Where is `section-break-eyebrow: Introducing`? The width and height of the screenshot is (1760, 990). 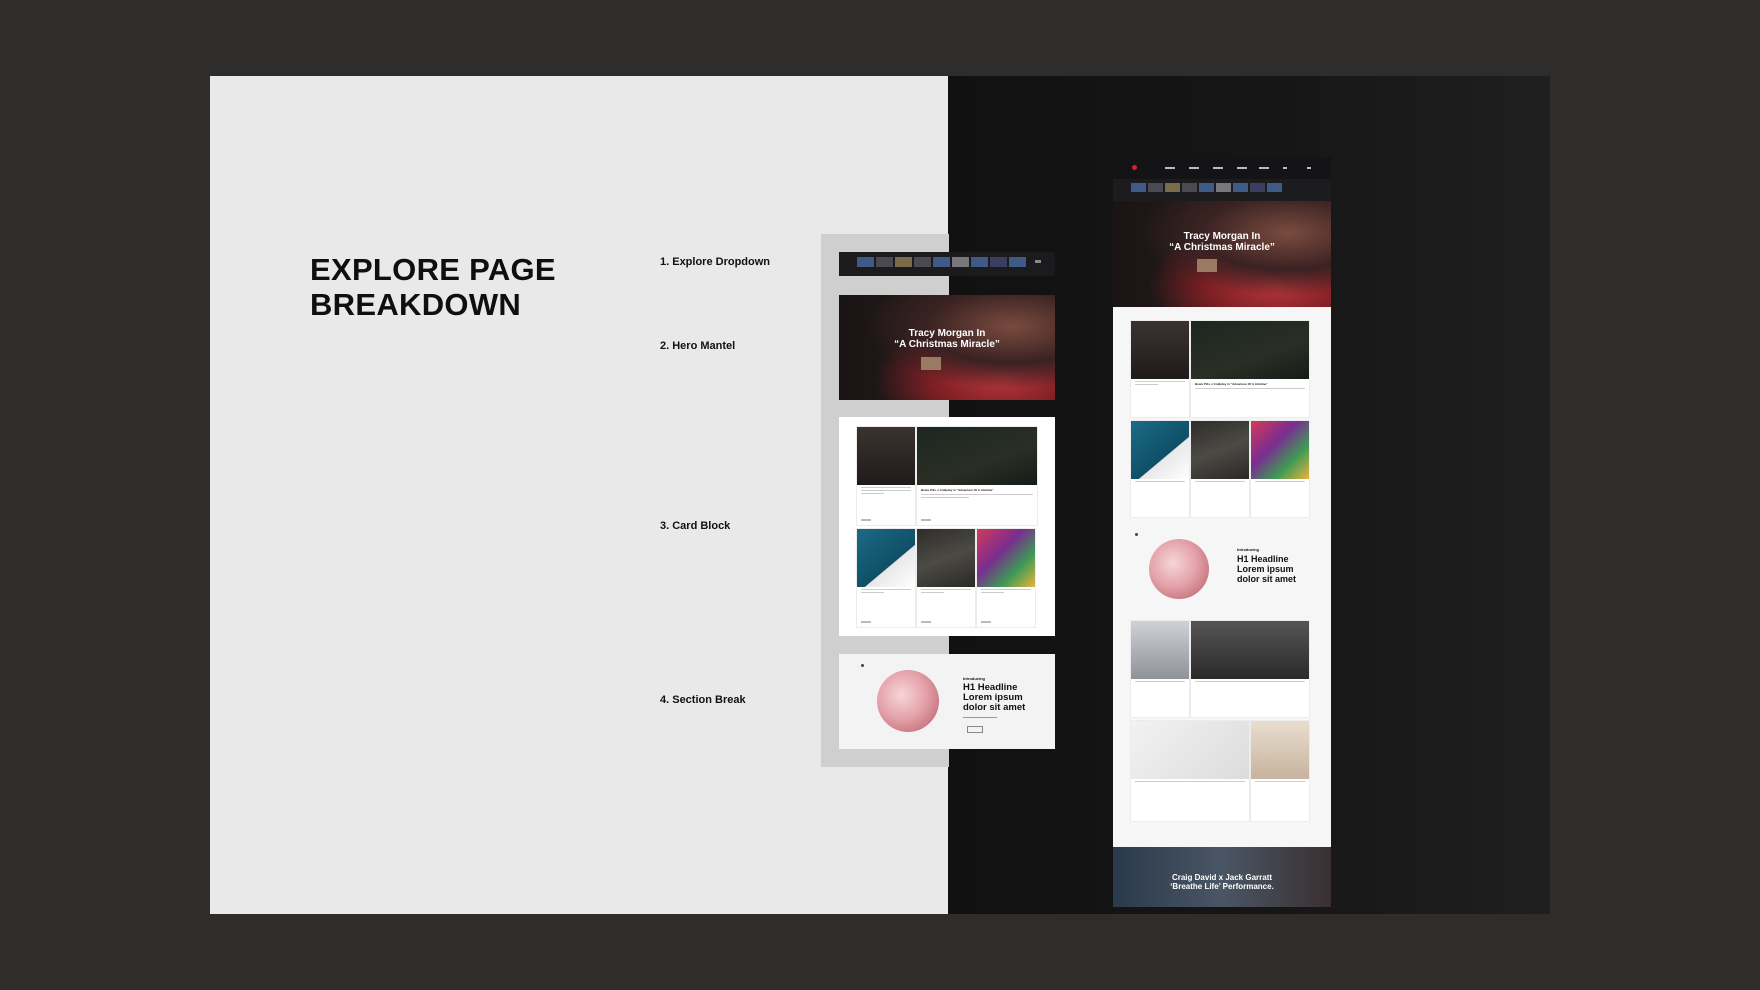 section-break-eyebrow: Introducing is located at coordinates (974, 678).